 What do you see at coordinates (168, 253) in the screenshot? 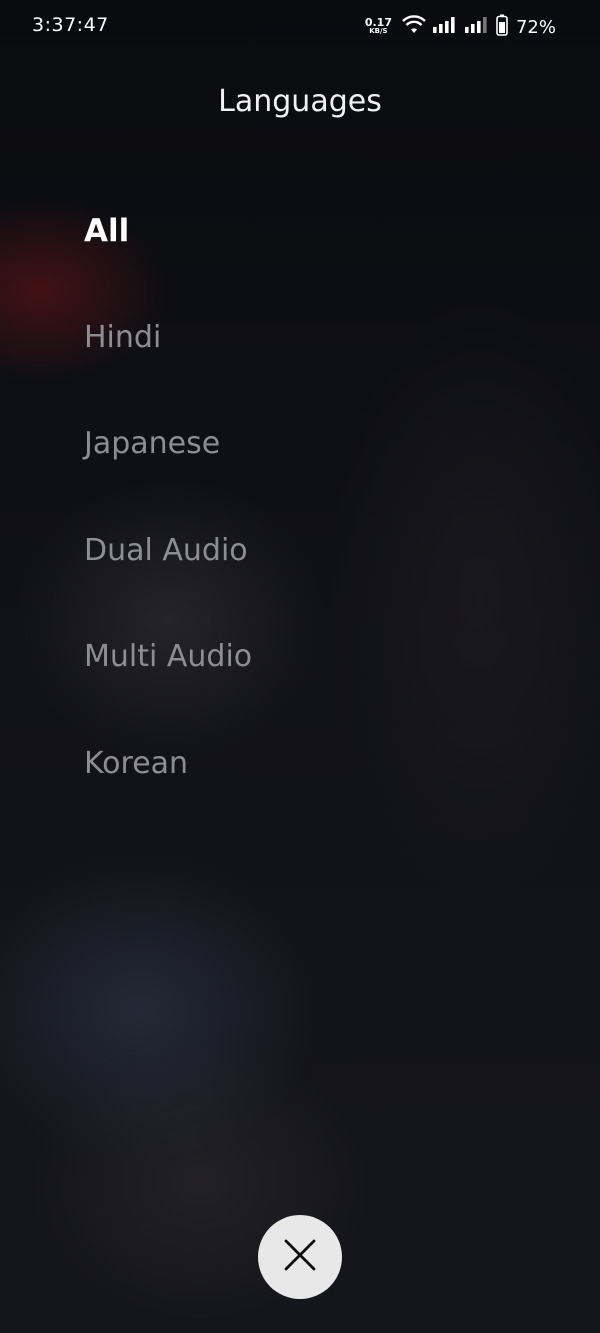
I see `language-item-all: All` at bounding box center [168, 253].